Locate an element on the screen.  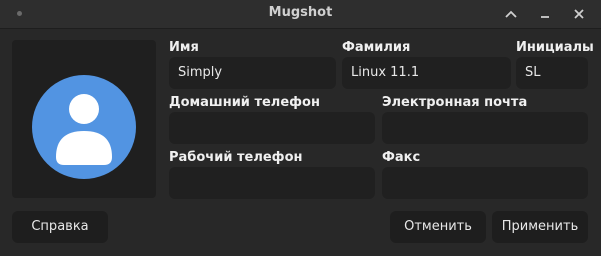
avatar-button is located at coordinates (84, 119).